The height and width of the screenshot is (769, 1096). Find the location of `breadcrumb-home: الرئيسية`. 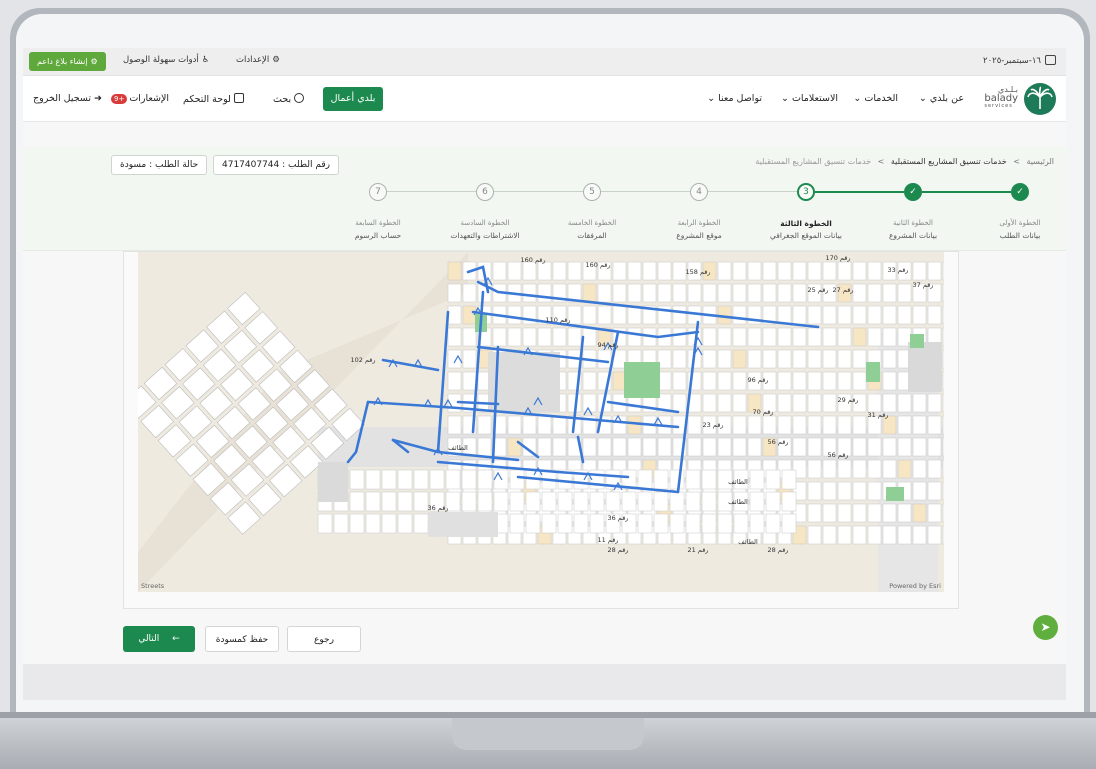

breadcrumb-home: الرئيسية is located at coordinates (1040, 161).